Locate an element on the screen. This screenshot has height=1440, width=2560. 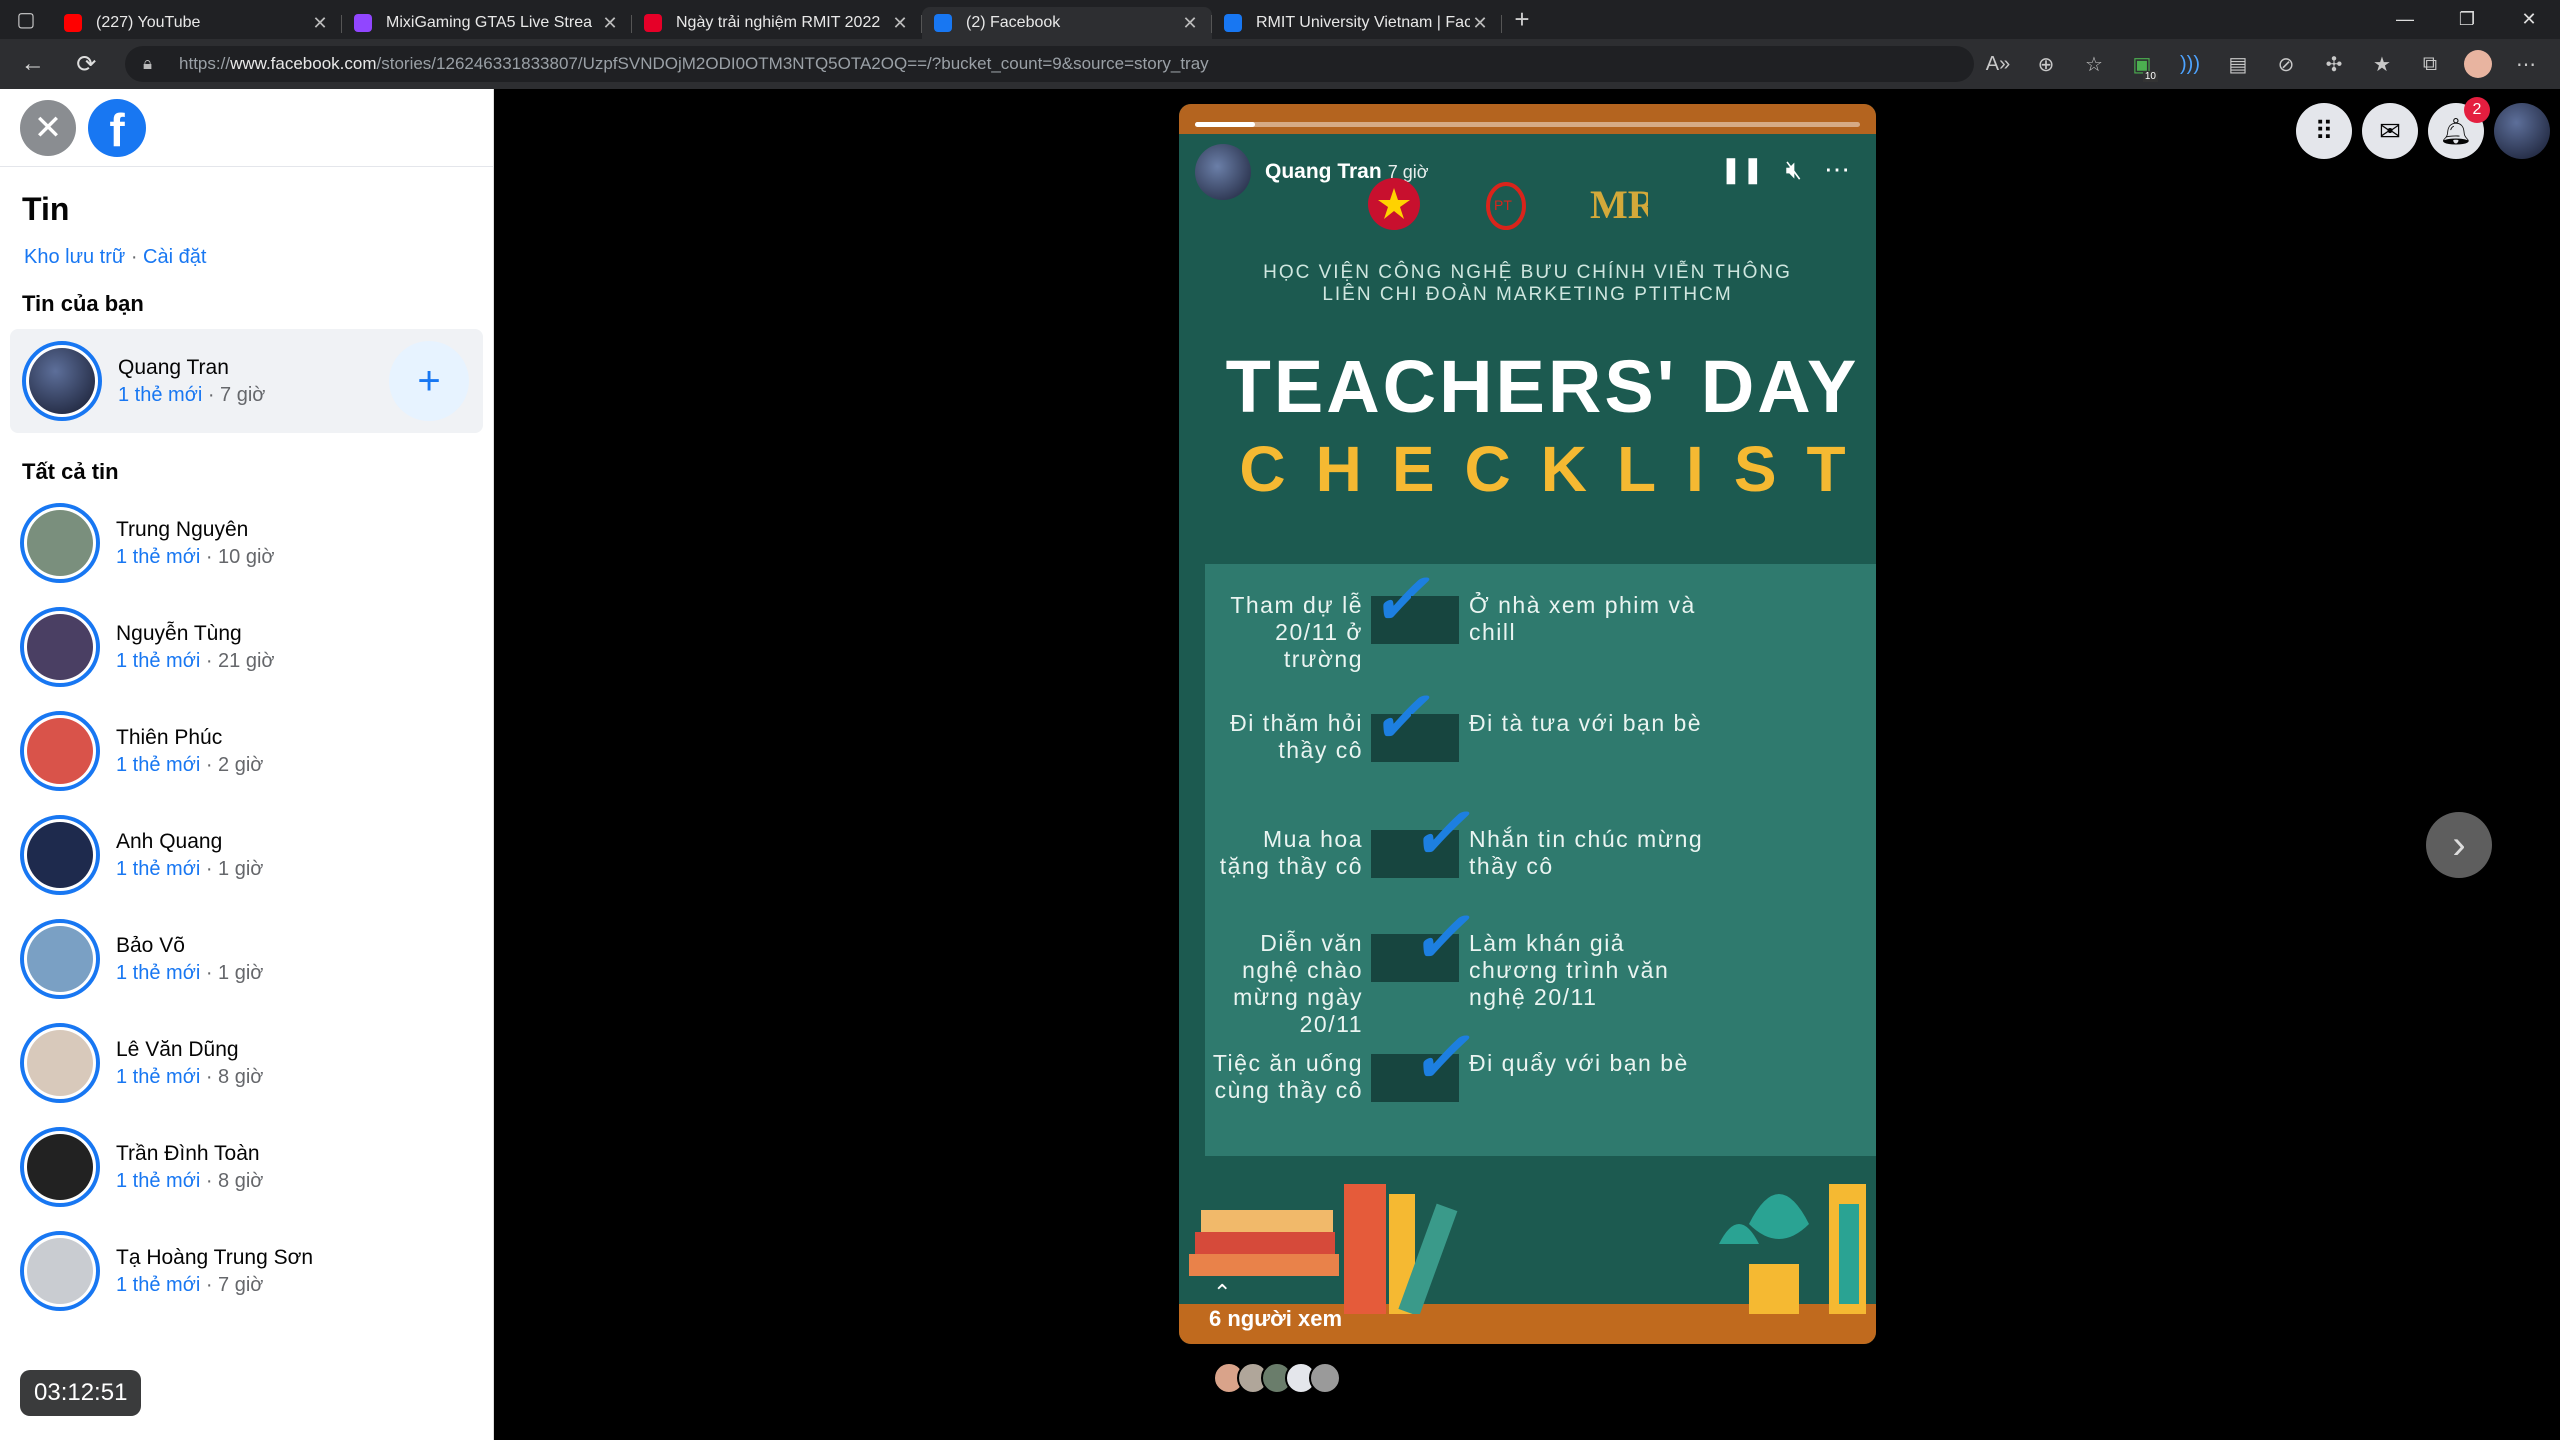
story-owner-name: Trung Nguyên is located at coordinates (182, 529).